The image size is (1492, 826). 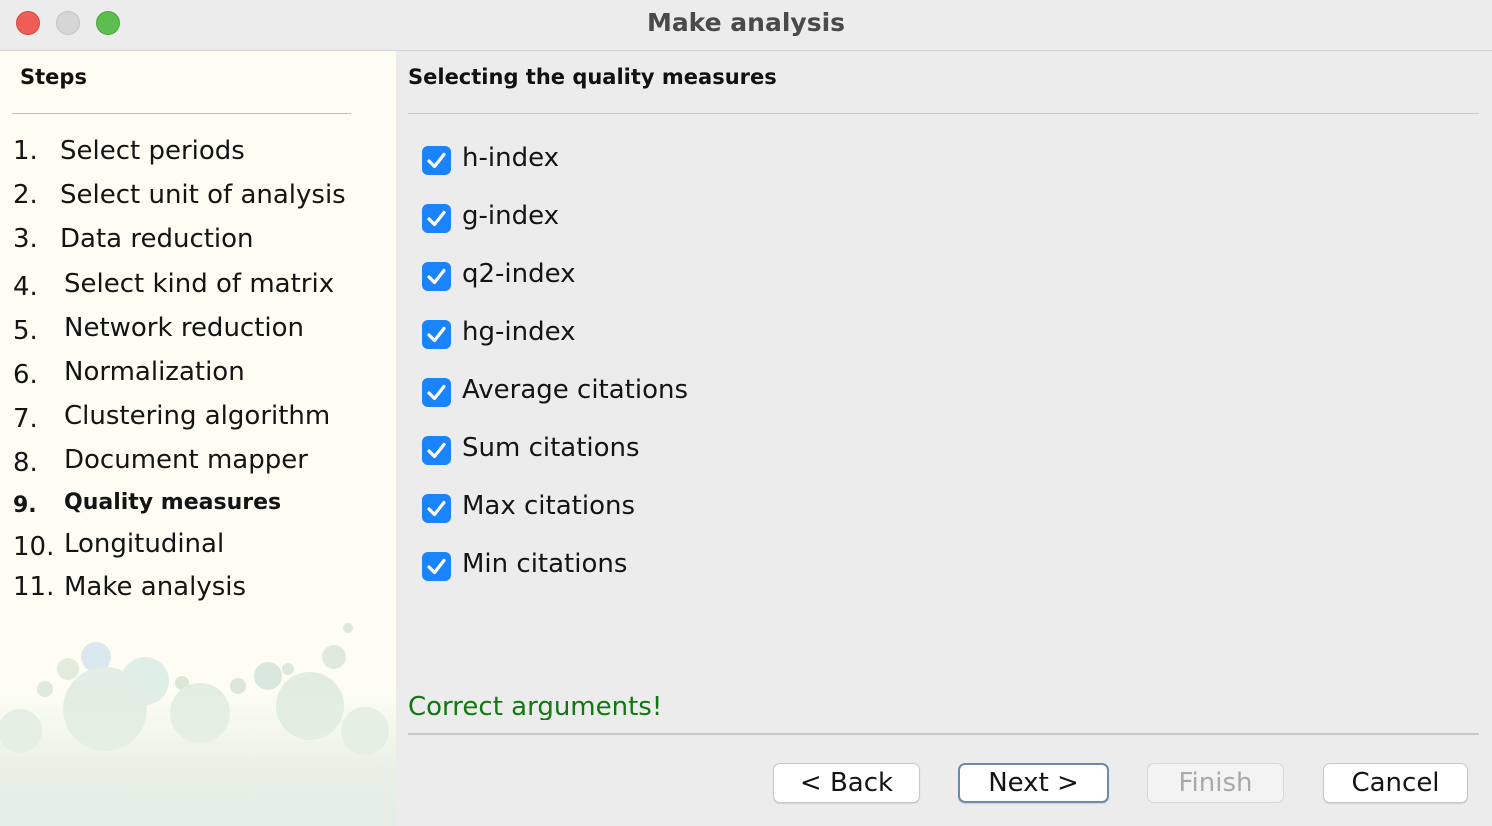 I want to click on step-9-current: 9. Quality measures, so click(x=147, y=504).